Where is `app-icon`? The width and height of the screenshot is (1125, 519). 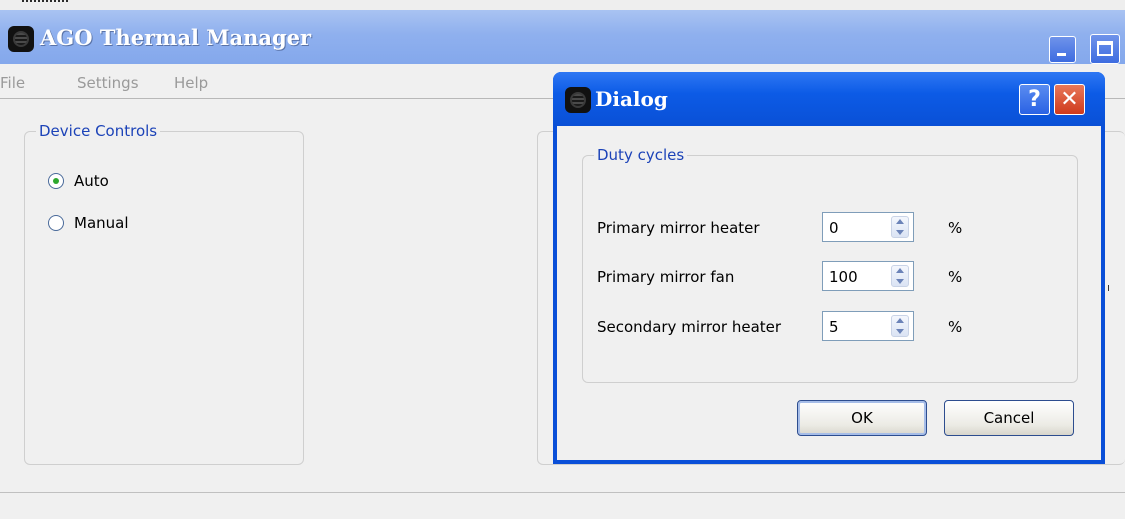 app-icon is located at coordinates (21, 39).